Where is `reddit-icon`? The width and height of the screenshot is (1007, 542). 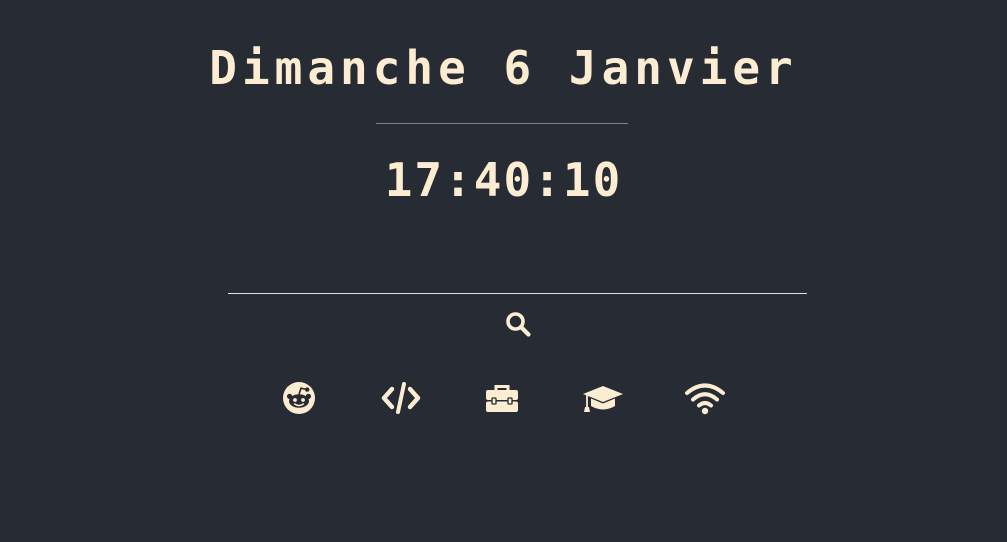 reddit-icon is located at coordinates (299, 398).